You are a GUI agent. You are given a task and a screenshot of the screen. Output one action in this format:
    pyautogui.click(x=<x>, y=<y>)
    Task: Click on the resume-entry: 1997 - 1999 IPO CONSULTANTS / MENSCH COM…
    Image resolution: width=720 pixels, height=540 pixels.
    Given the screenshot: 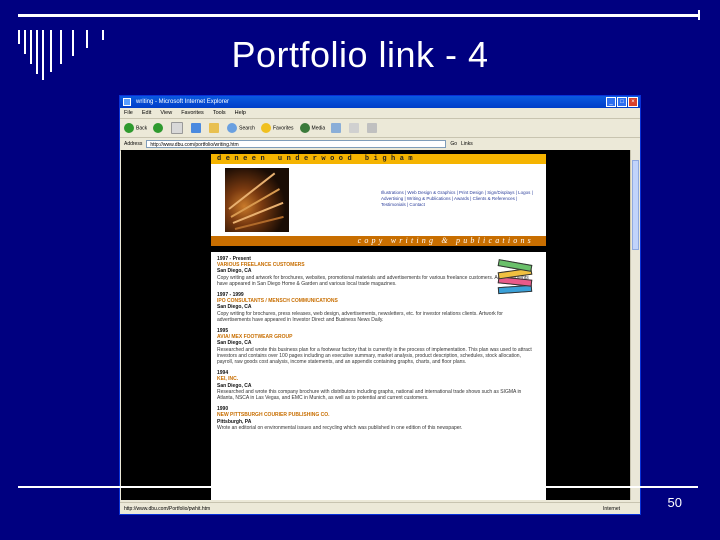 What is the action you would take?
    pyautogui.click(x=376, y=307)
    